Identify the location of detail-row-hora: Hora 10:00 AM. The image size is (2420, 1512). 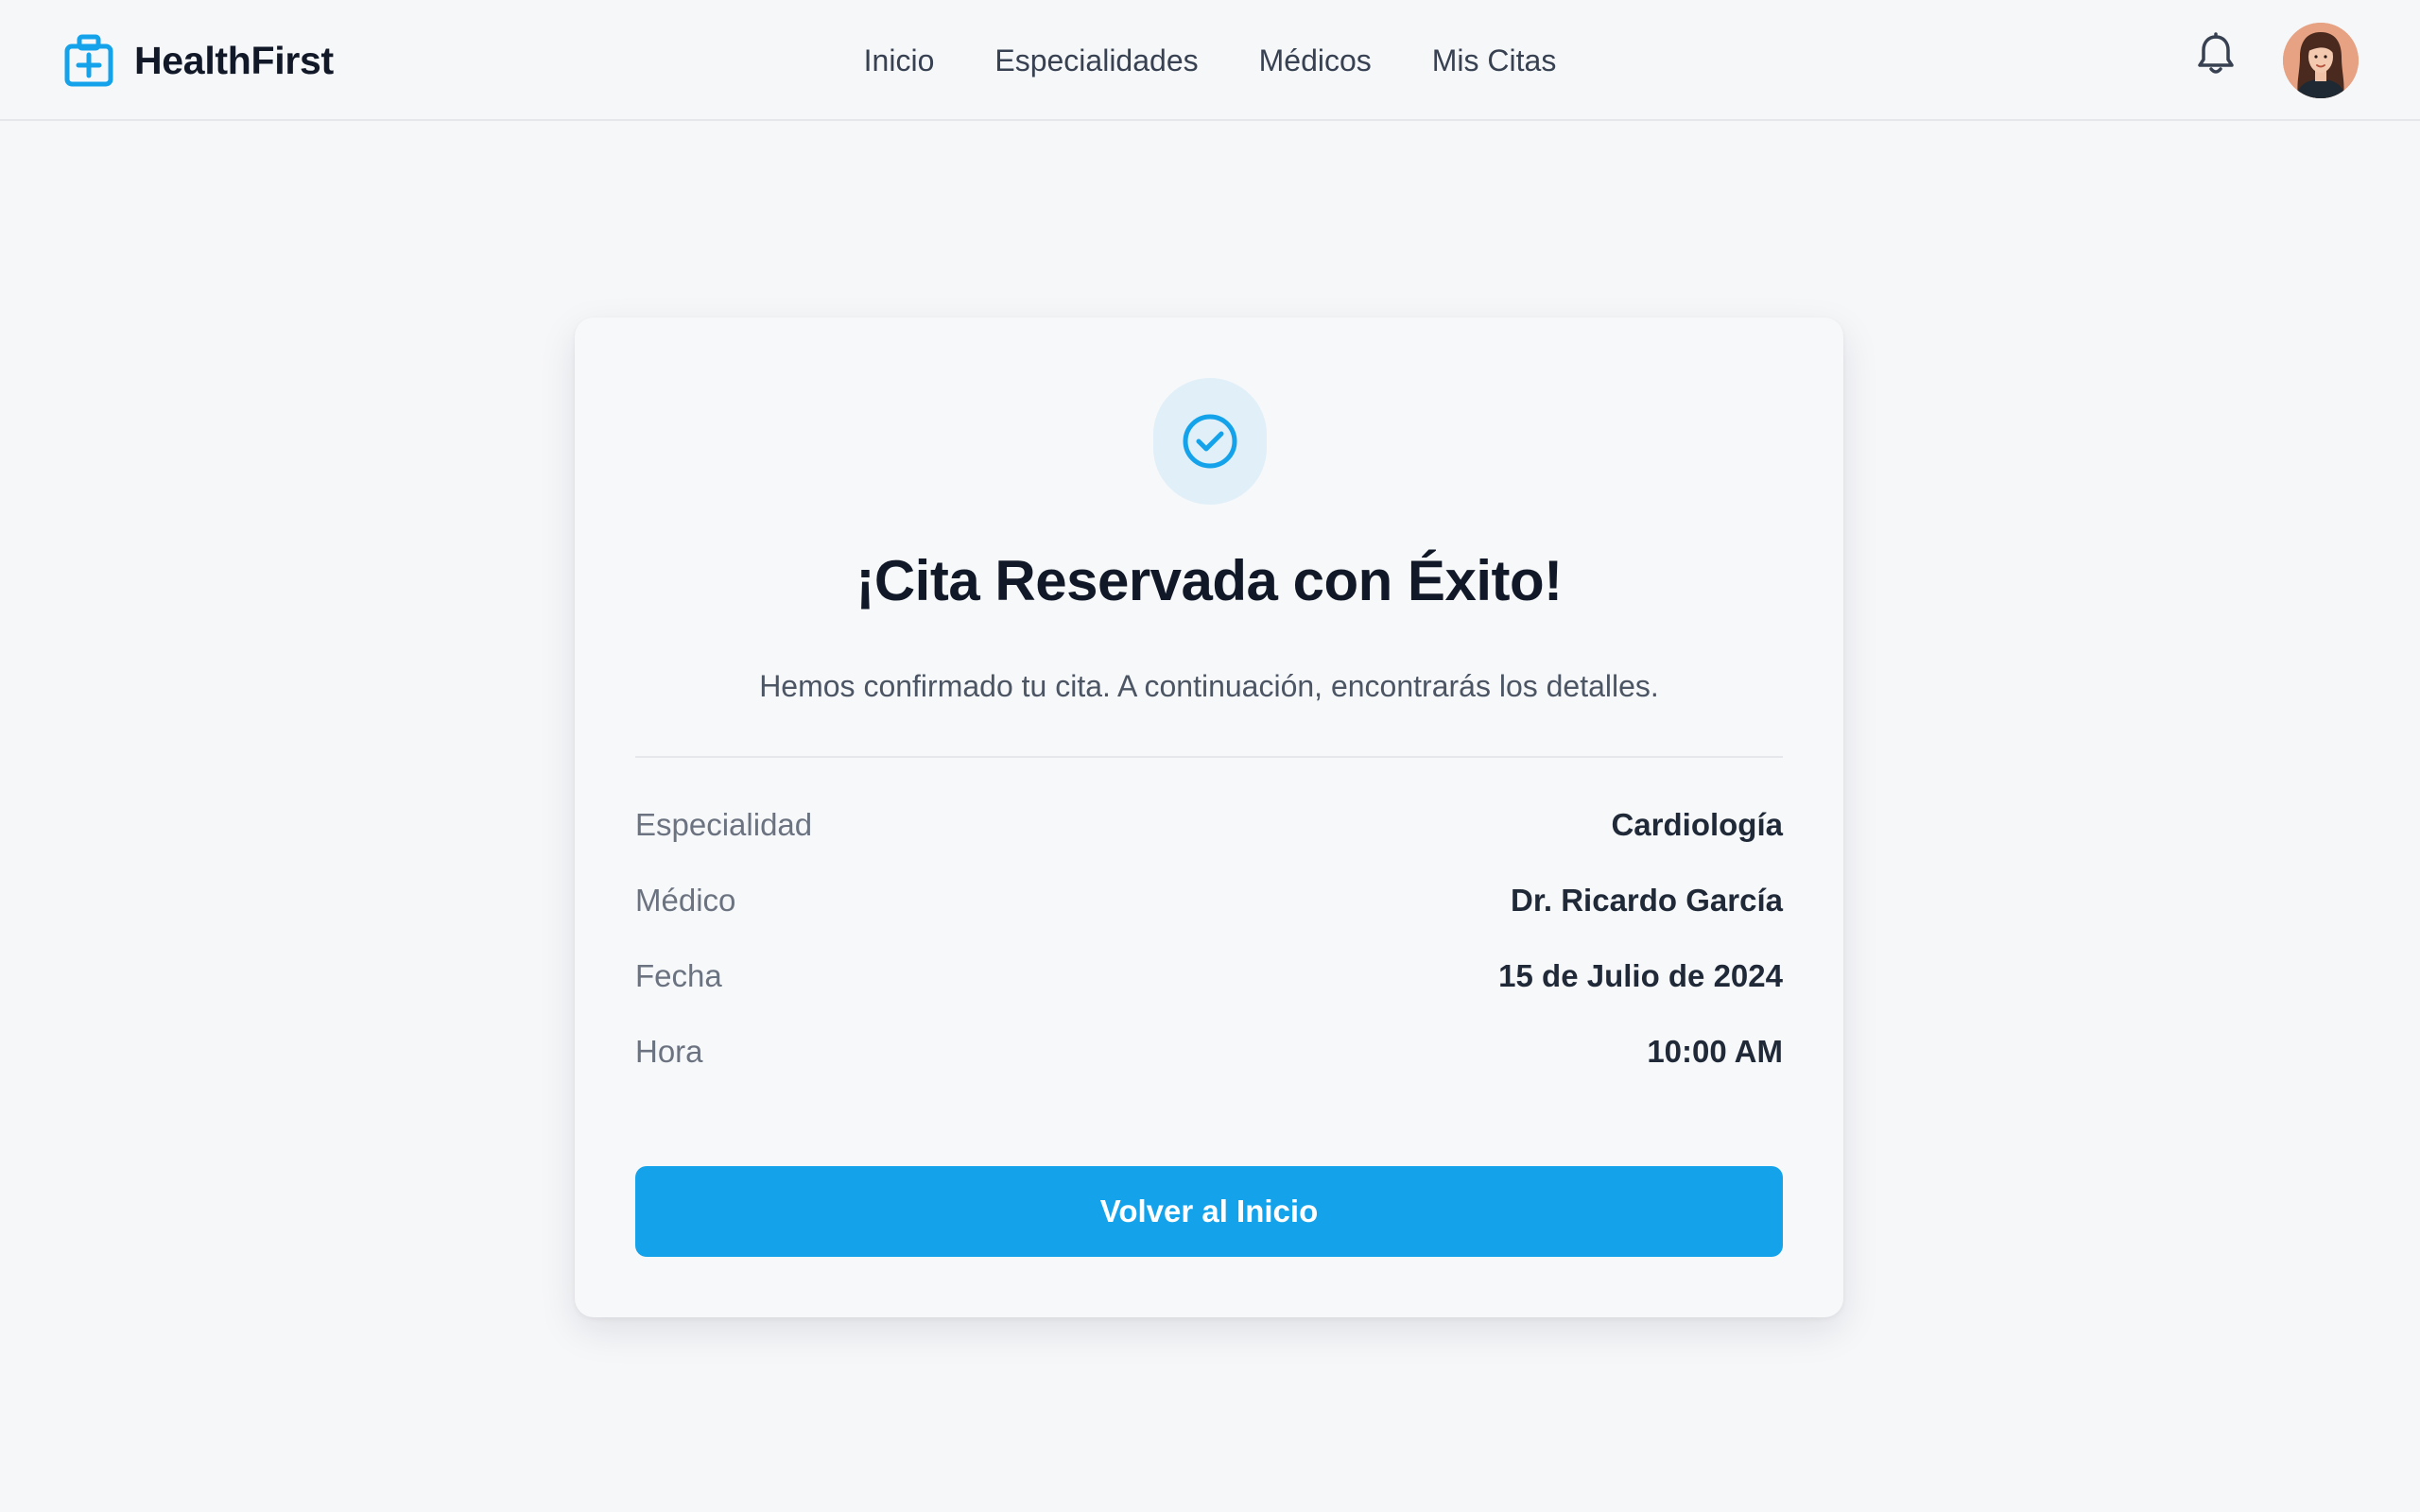
(1209, 1071).